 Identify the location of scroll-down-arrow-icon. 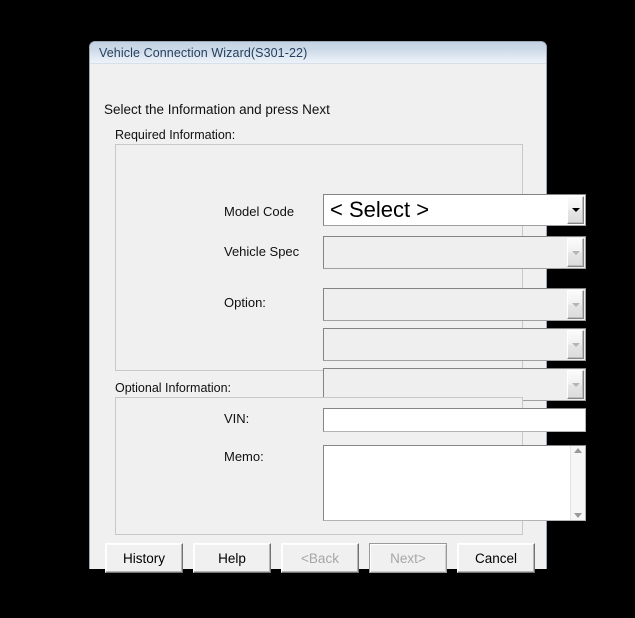
(578, 515).